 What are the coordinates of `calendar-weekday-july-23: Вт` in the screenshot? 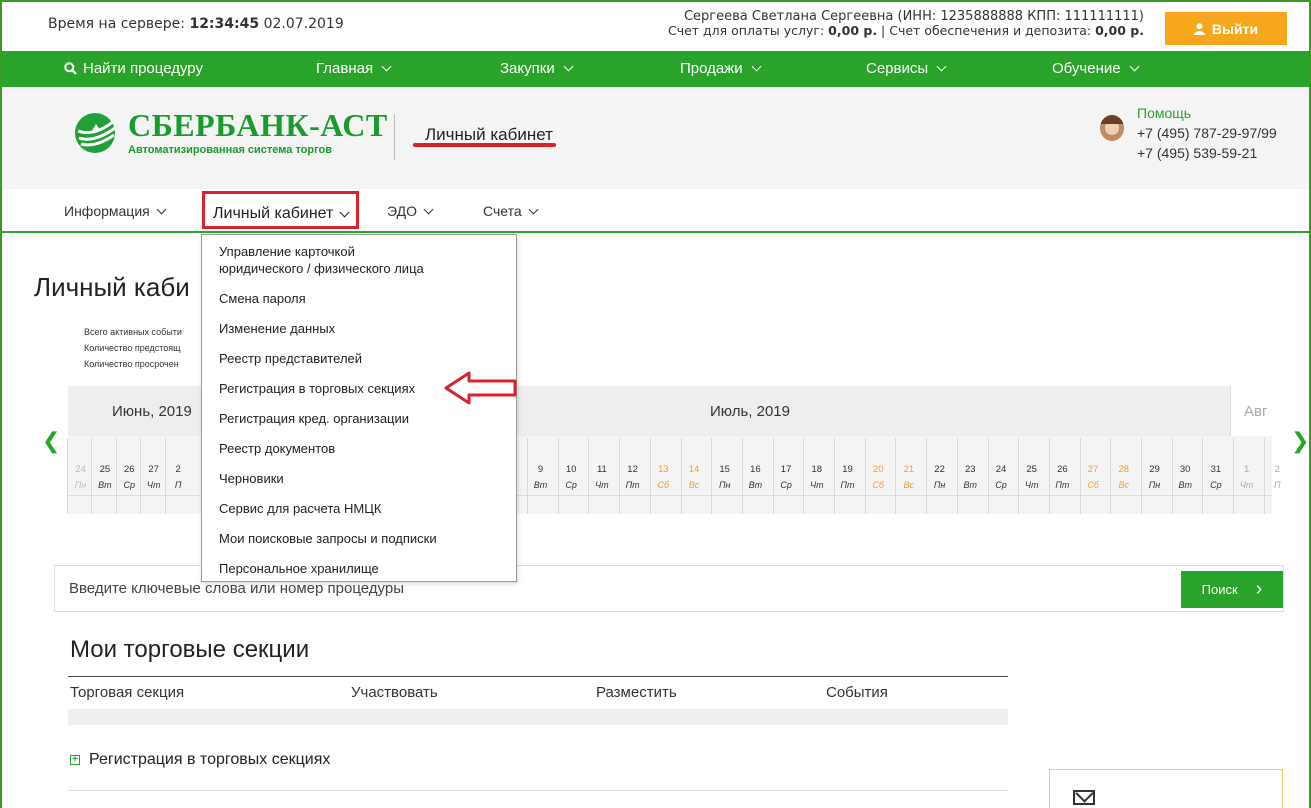 It's located at (970, 485).